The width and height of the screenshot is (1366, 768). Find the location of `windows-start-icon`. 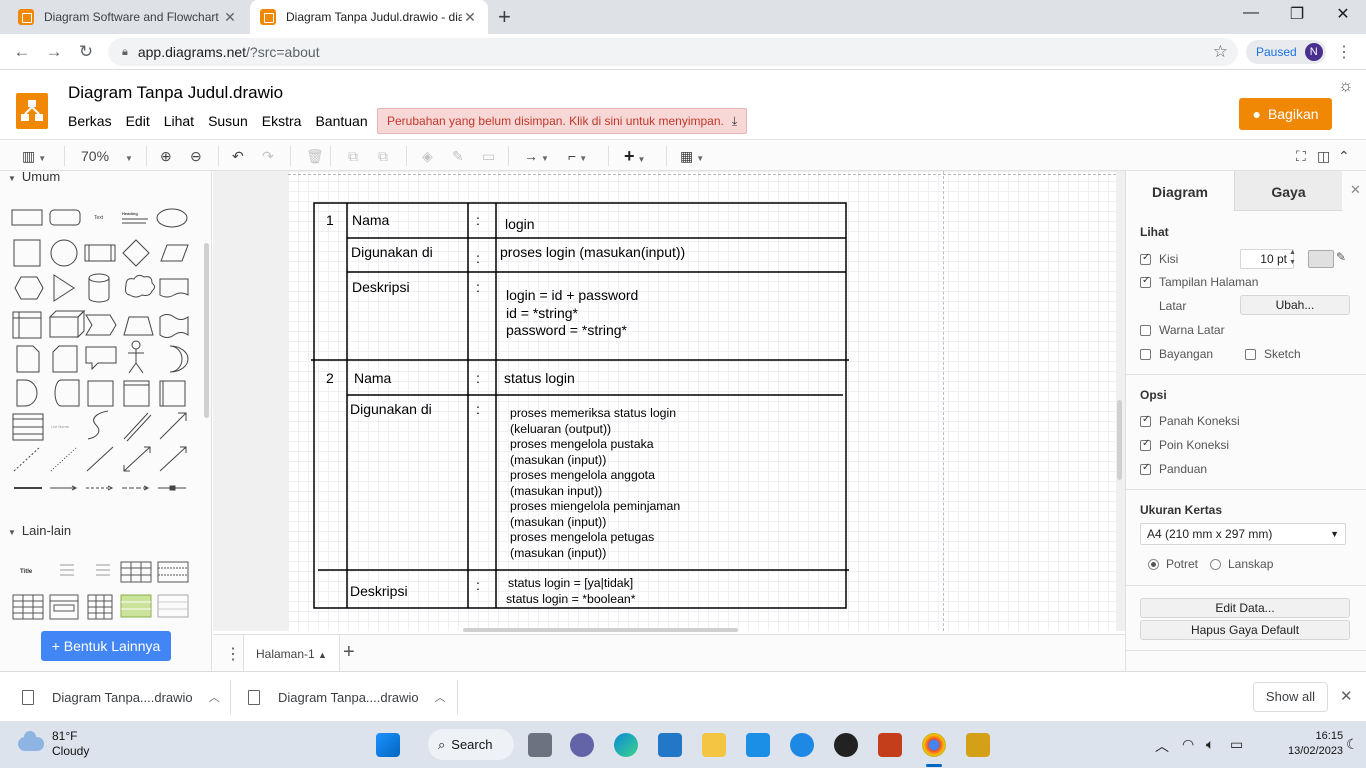

windows-start-icon is located at coordinates (388, 745).